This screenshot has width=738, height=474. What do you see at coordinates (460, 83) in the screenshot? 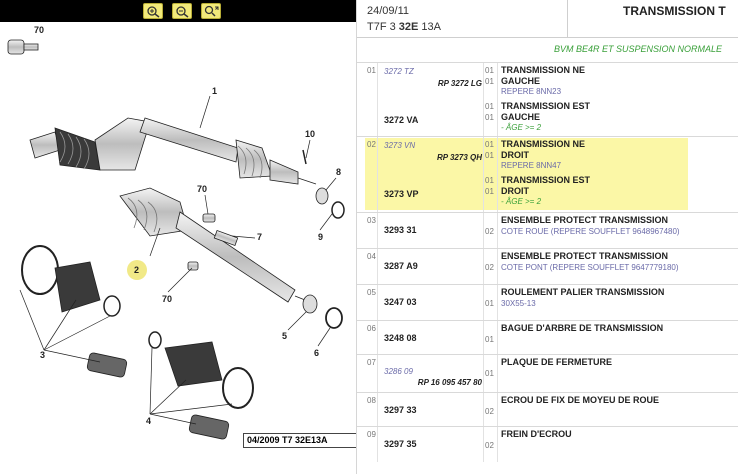
I see `replacement-reference: RP 3272 LG` at bounding box center [460, 83].